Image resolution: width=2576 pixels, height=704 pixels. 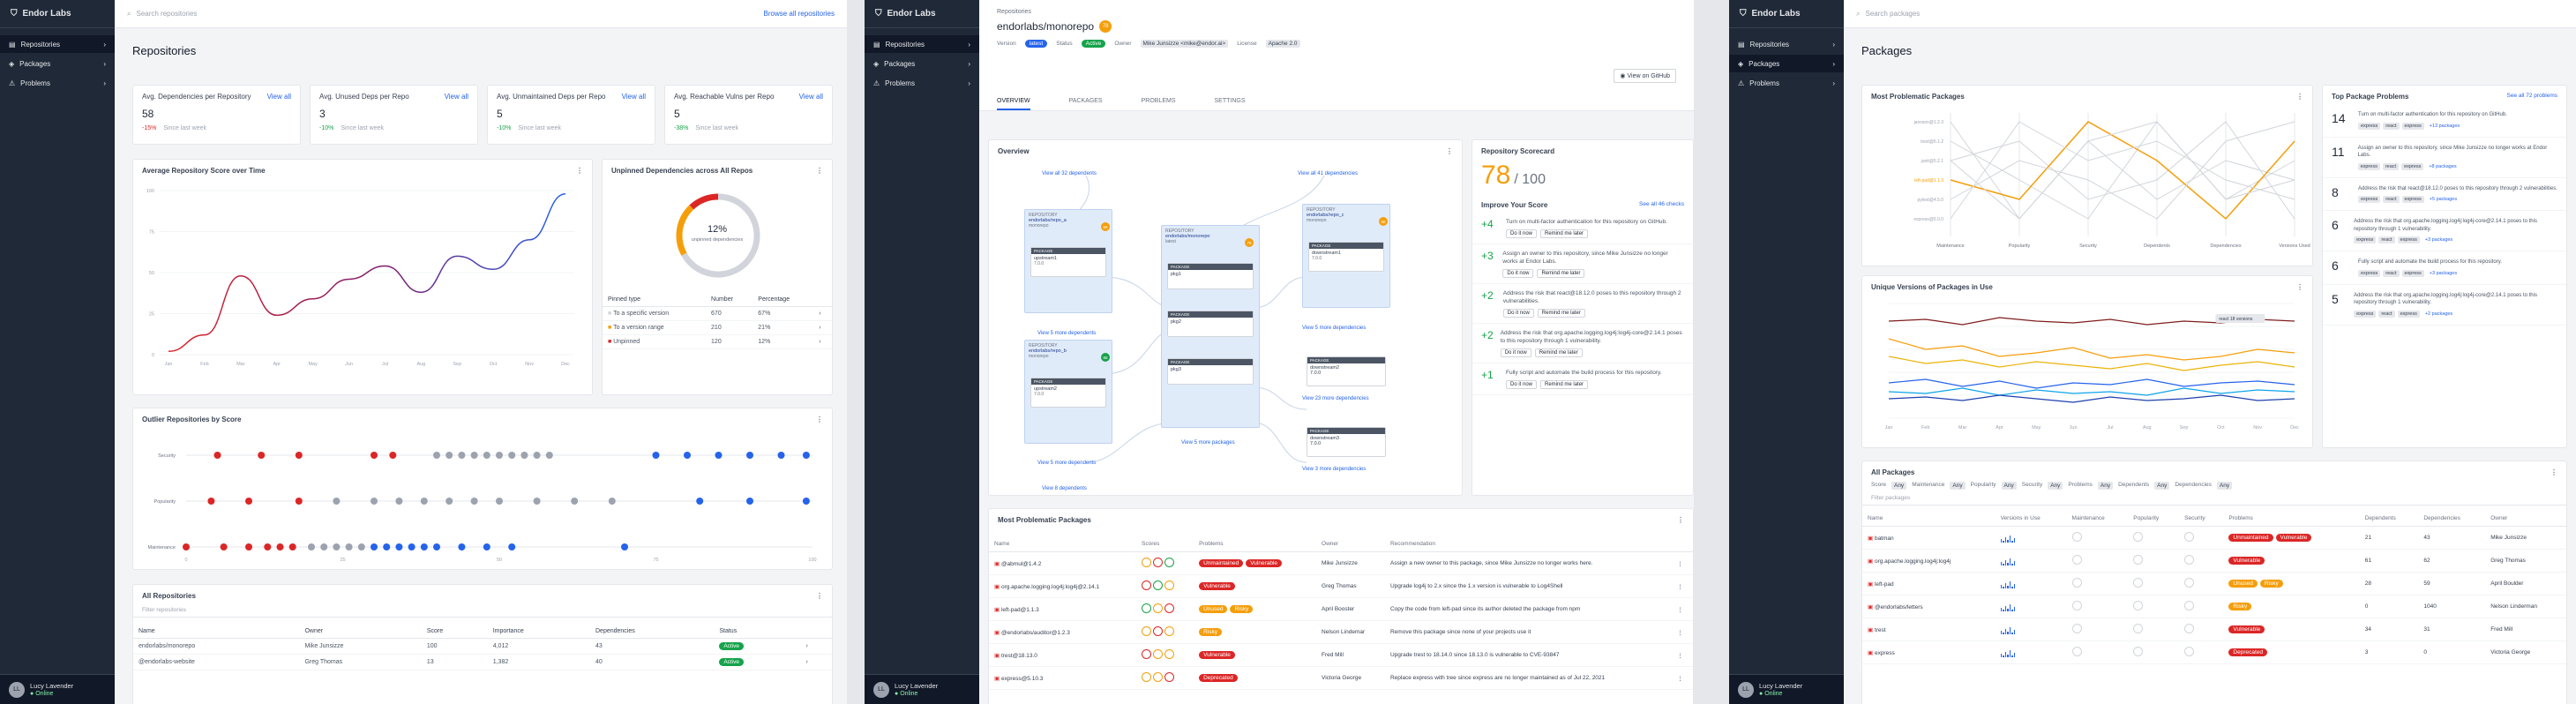 What do you see at coordinates (2214, 652) in the screenshot?
I see `table-row: ▣ express Deprecated 3 0 Victoria George` at bounding box center [2214, 652].